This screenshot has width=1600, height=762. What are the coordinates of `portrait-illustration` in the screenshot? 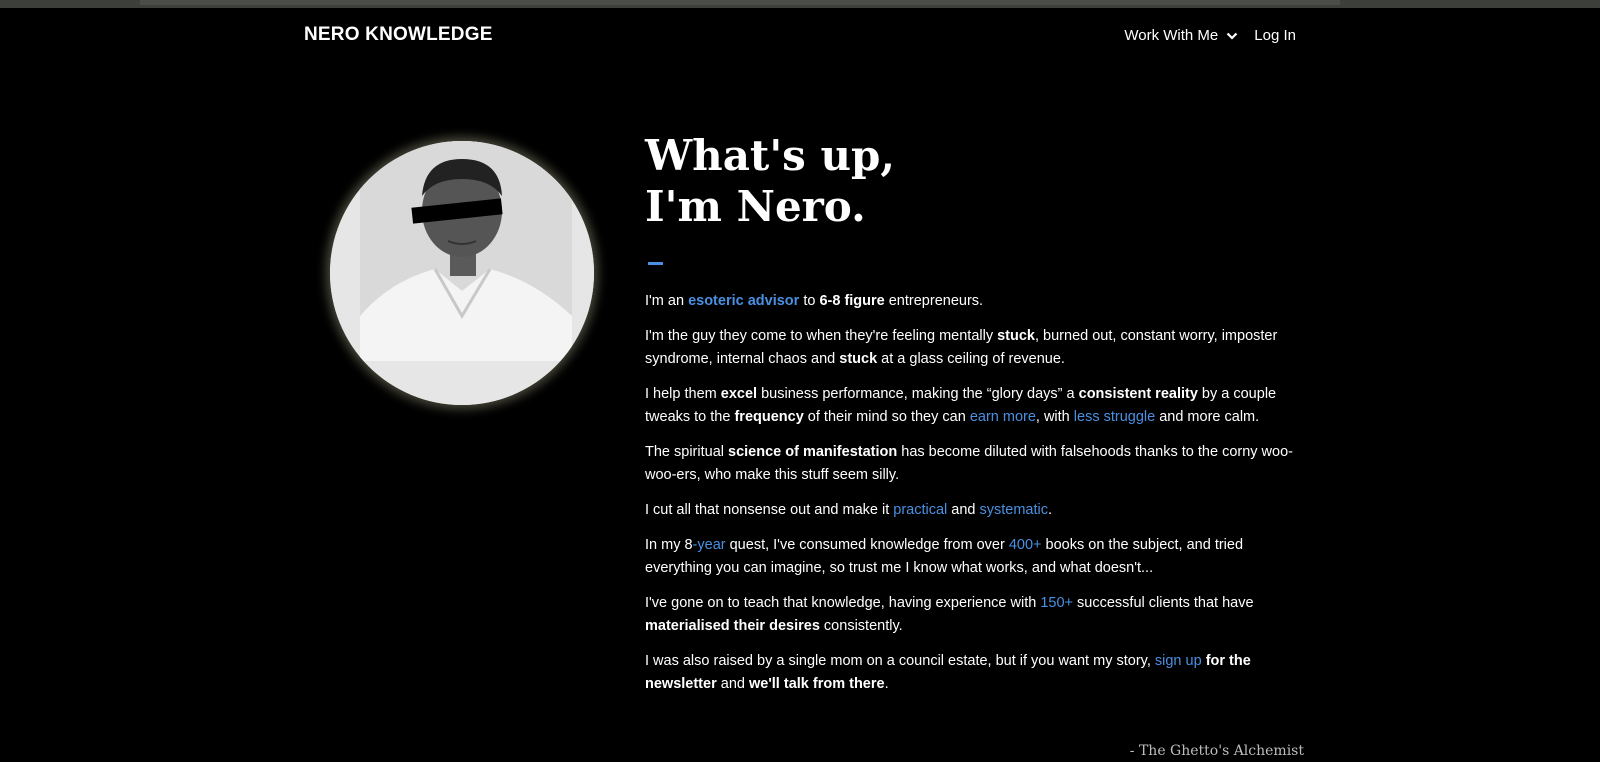 It's located at (462, 273).